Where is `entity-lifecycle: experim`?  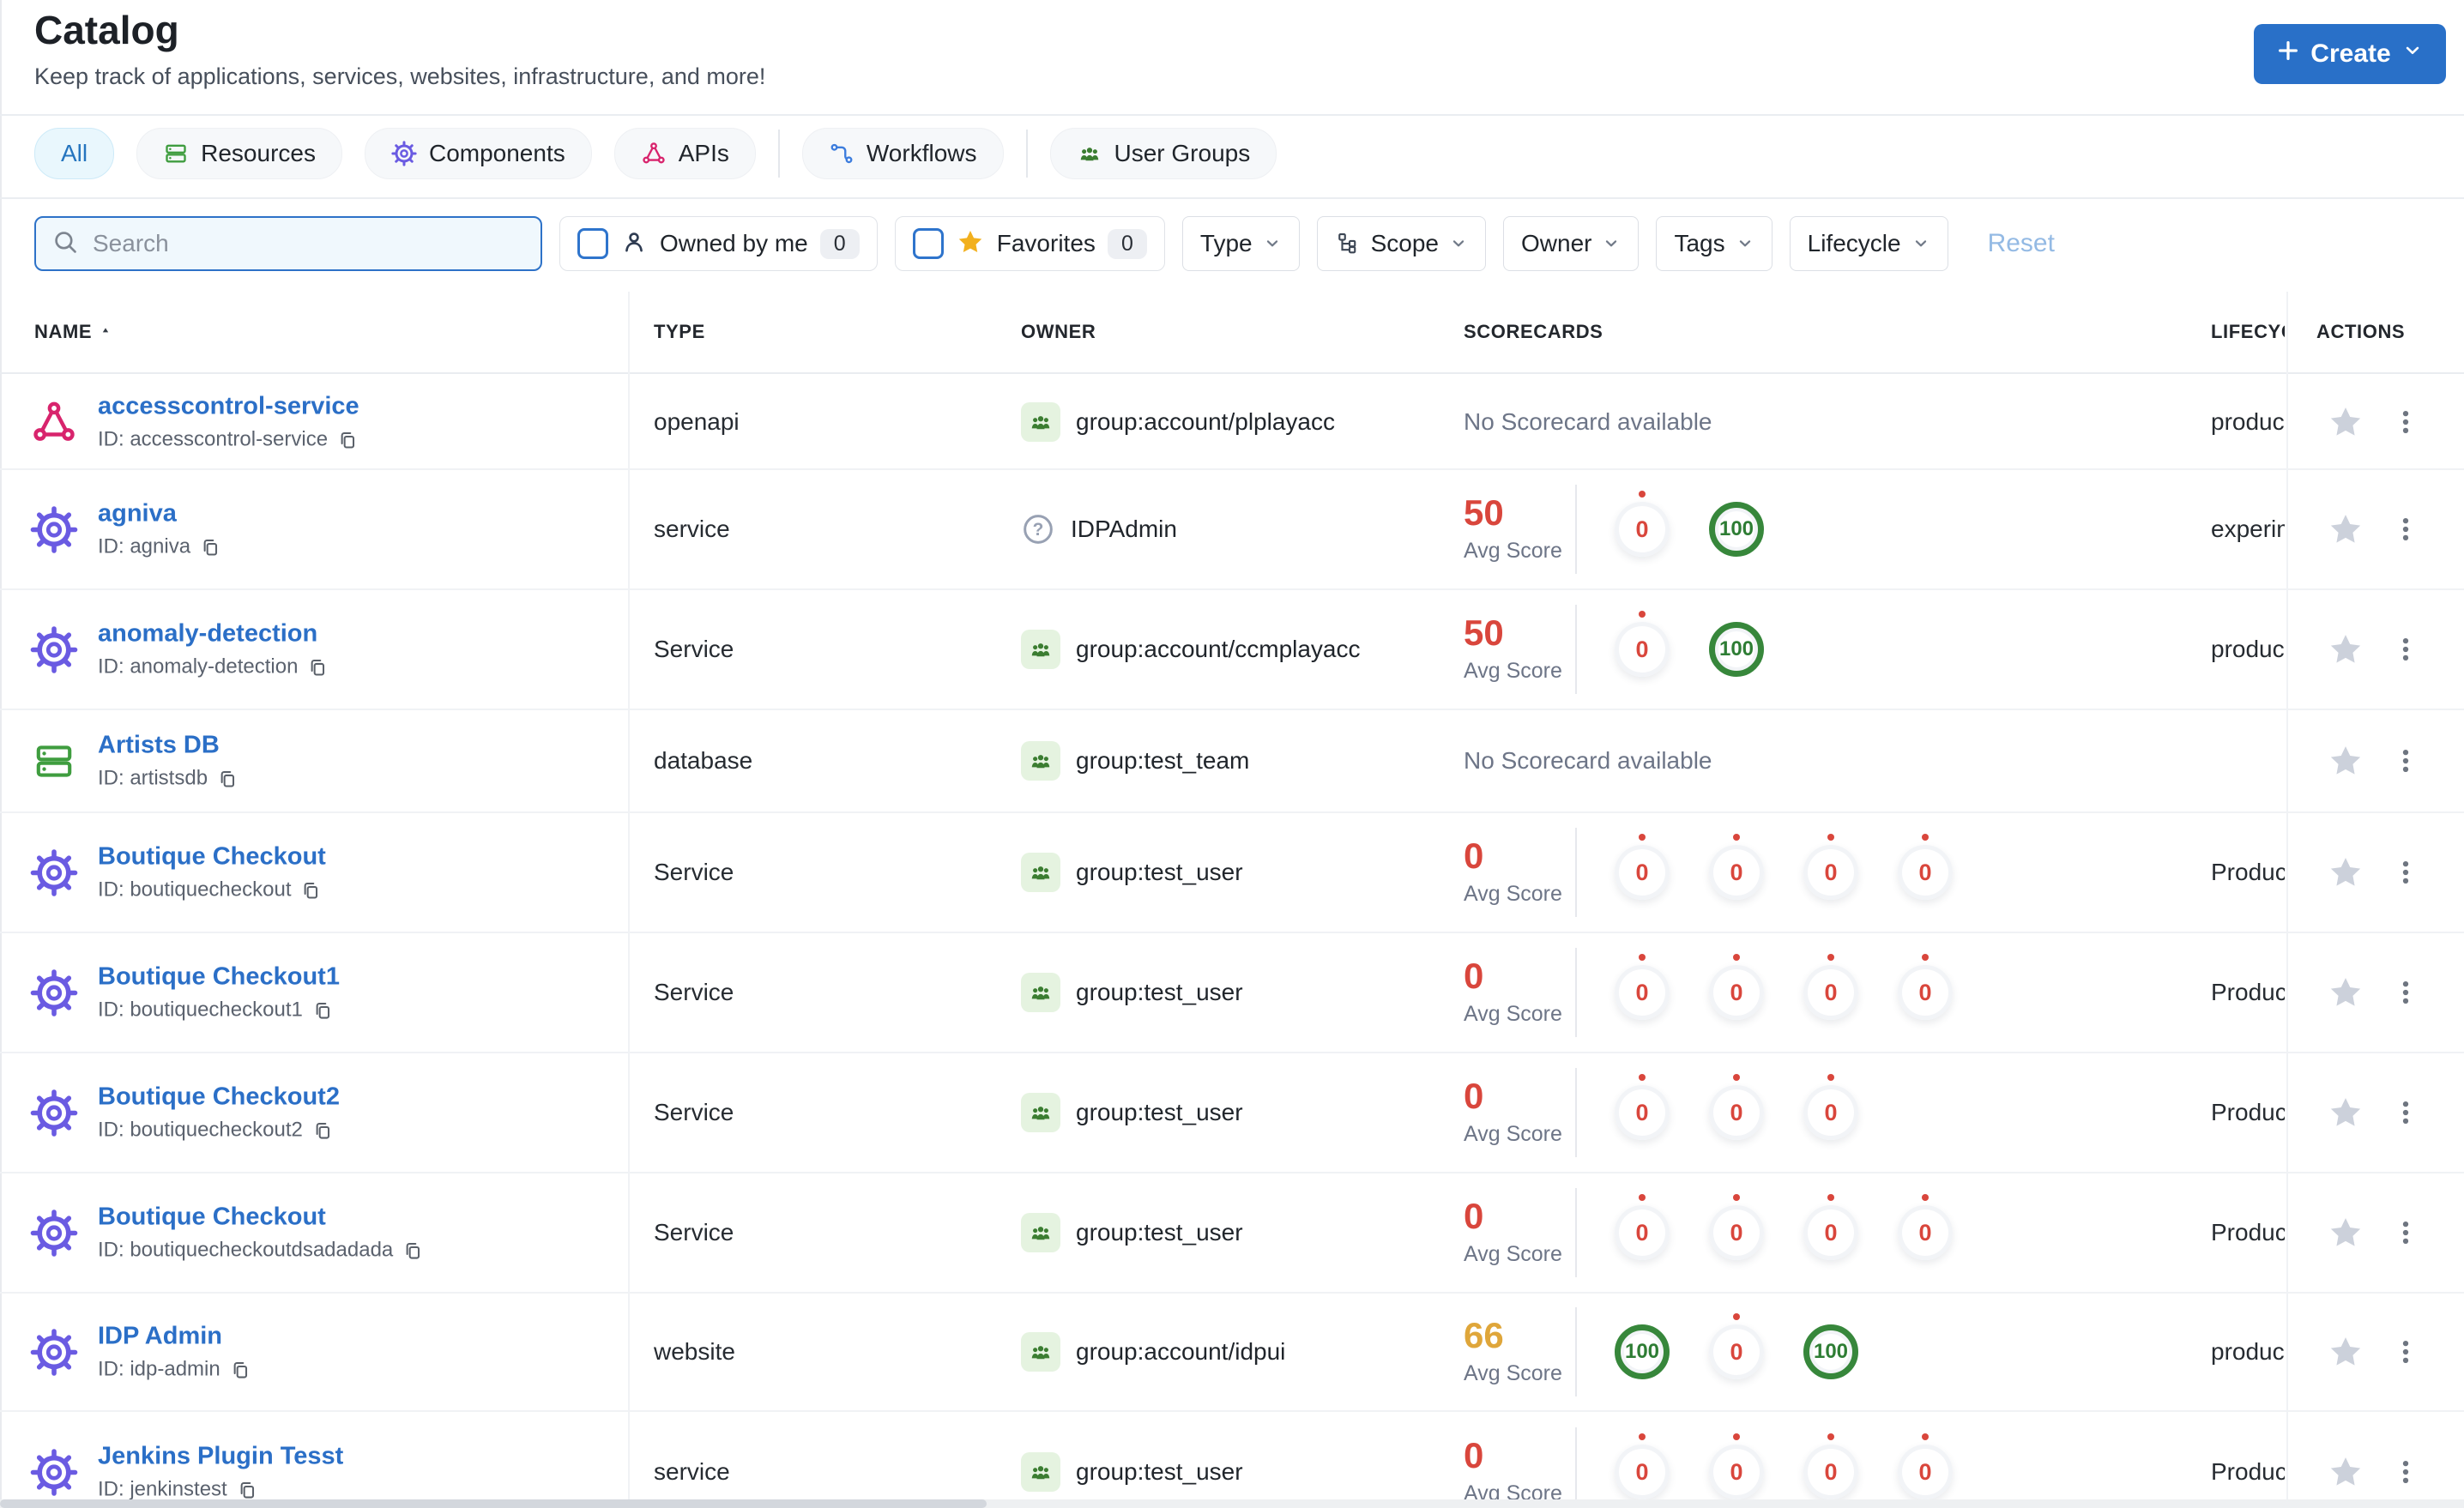 entity-lifecycle: experim is located at coordinates (2248, 529).